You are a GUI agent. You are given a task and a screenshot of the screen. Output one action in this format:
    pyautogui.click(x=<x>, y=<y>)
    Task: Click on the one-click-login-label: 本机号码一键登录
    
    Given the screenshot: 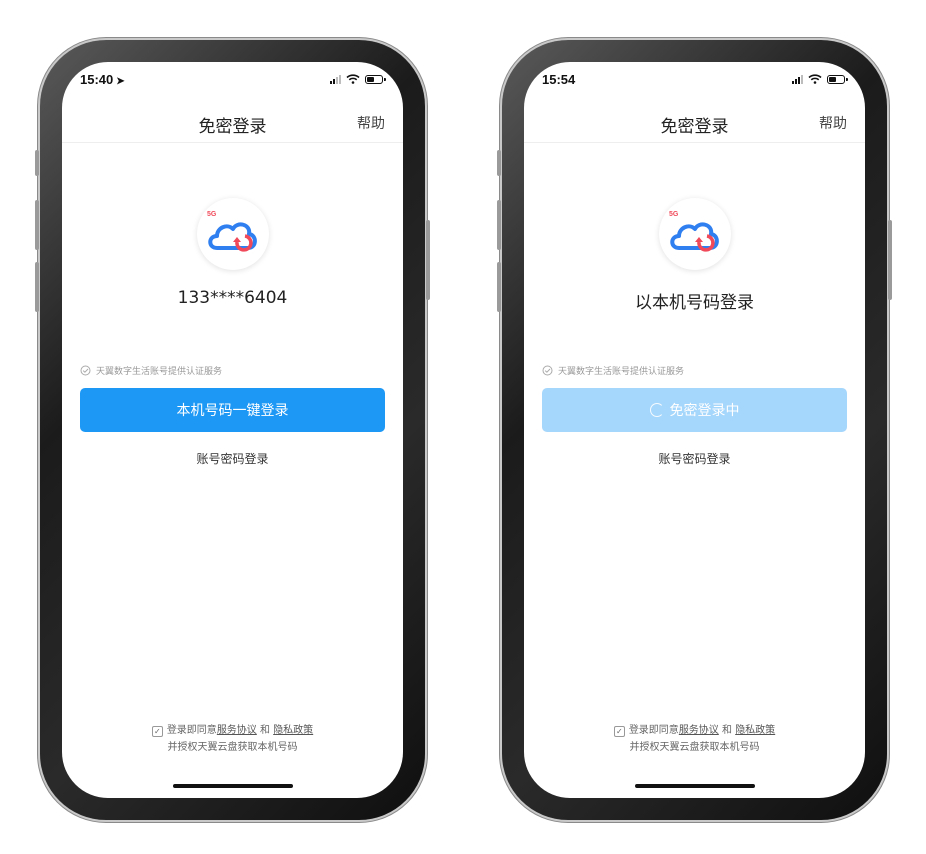 What is the action you would take?
    pyautogui.click(x=232, y=411)
    